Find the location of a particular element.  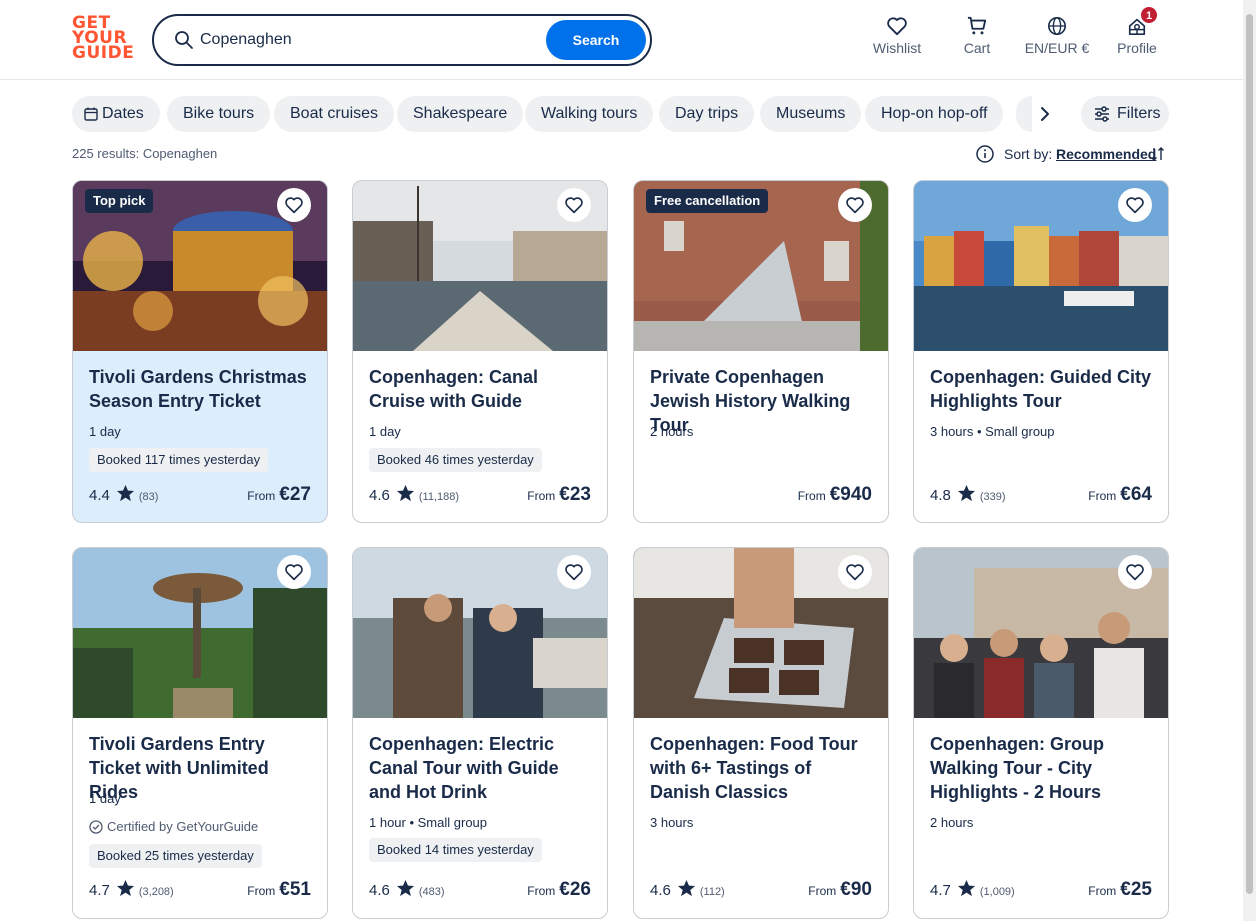

sort-arrows-icon is located at coordinates (1158, 154).